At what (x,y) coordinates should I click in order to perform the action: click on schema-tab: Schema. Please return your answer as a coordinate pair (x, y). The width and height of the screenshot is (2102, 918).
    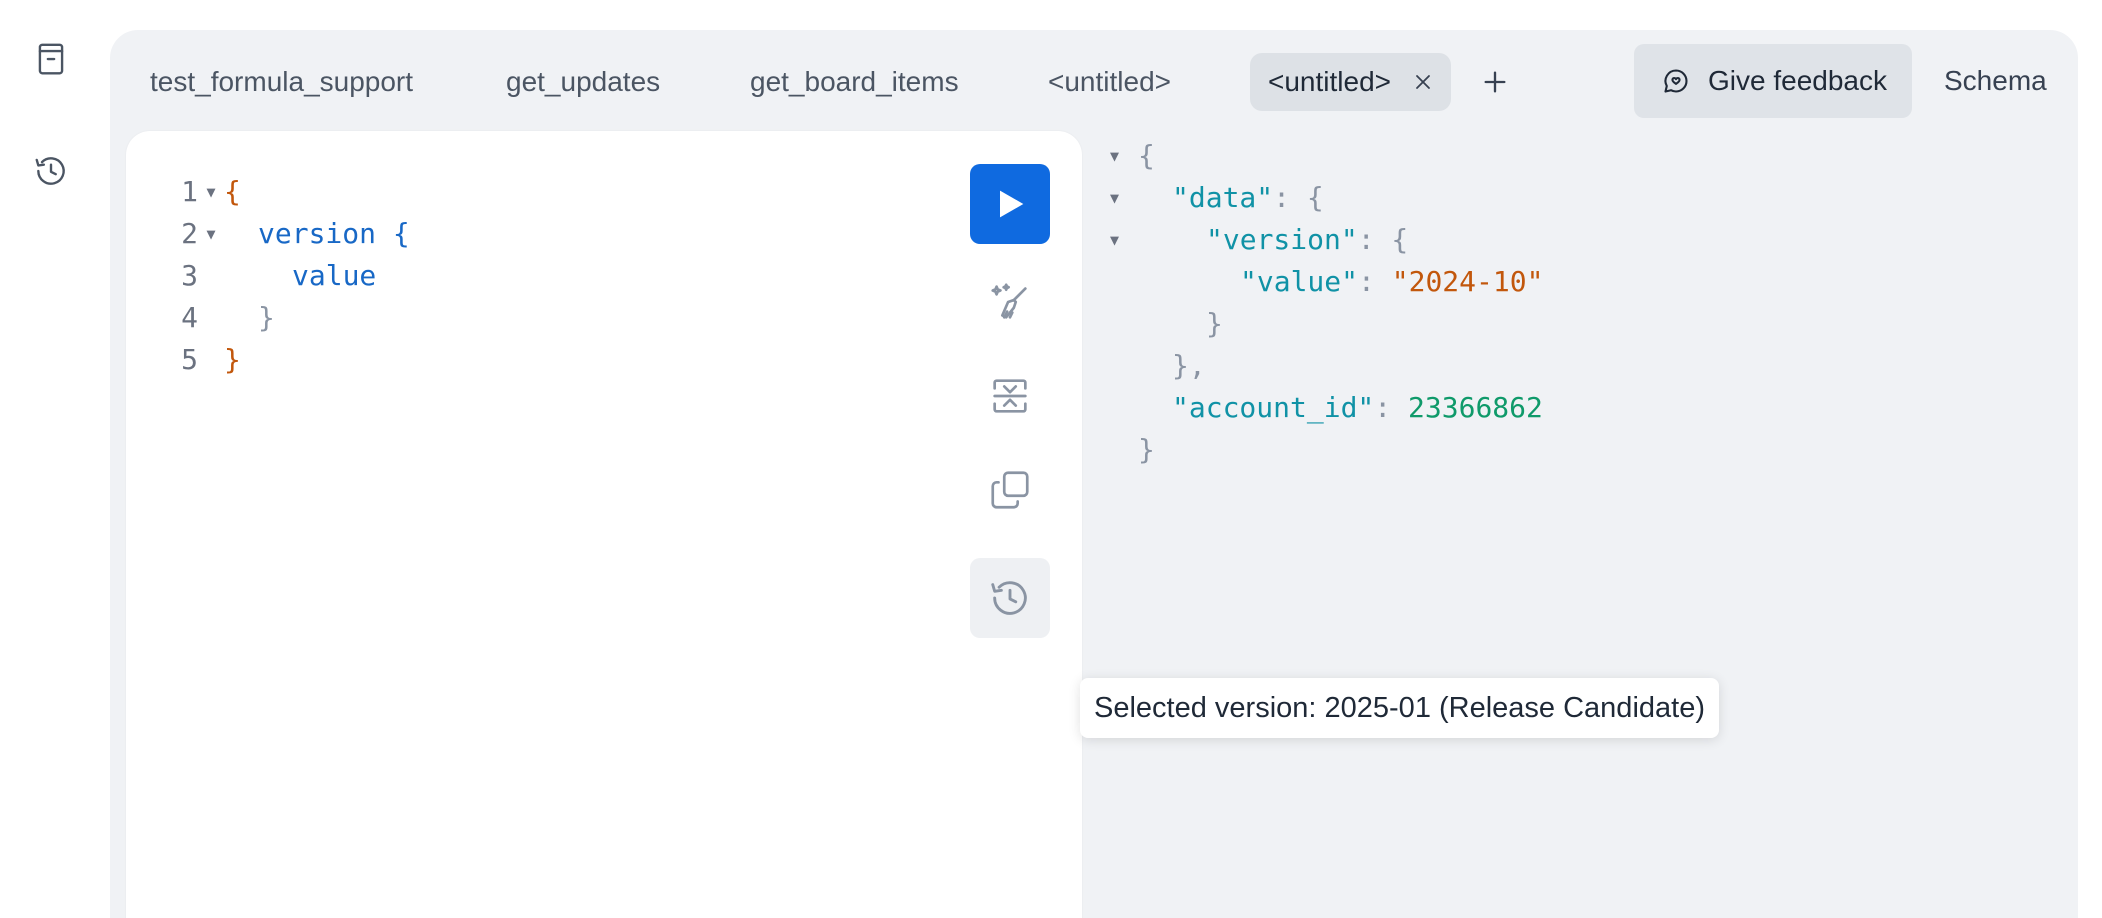
    Looking at the image, I should click on (1995, 81).